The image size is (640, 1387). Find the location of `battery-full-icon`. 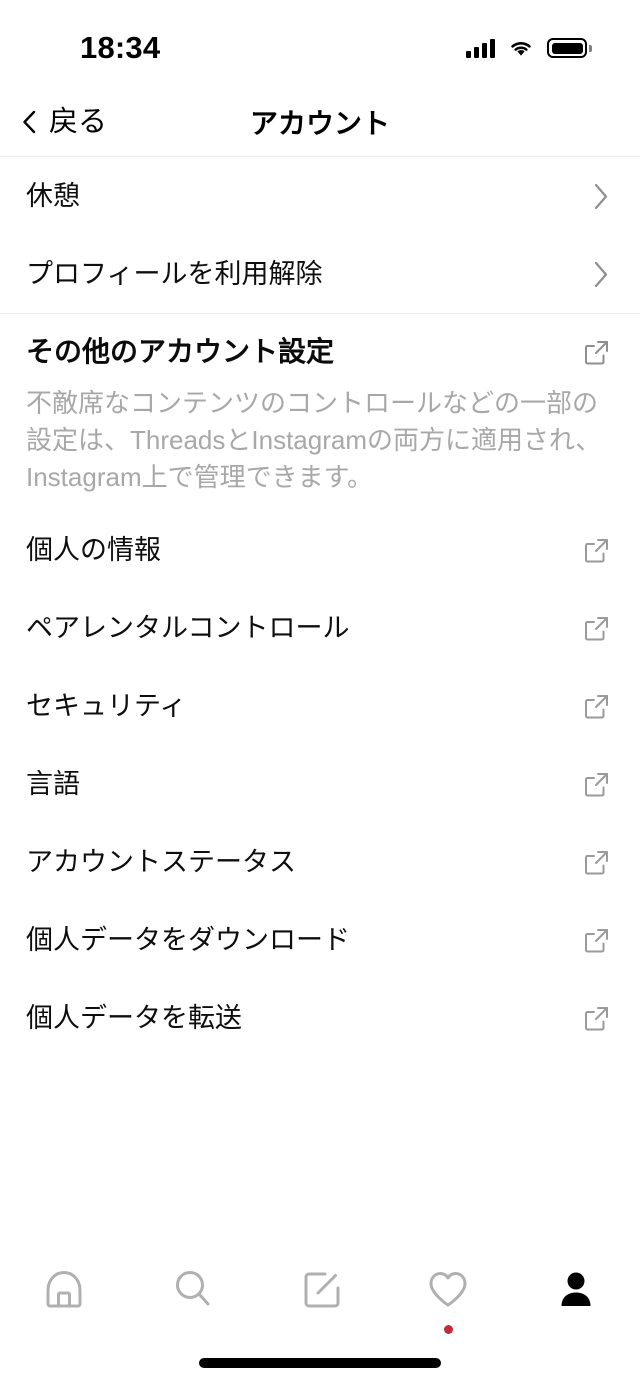

battery-full-icon is located at coordinates (569, 48).